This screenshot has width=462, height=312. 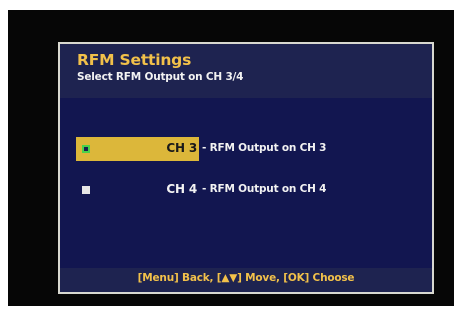 I want to click on option-ch3: CH 3 - RFM Output on CH 3, so click(x=246, y=149).